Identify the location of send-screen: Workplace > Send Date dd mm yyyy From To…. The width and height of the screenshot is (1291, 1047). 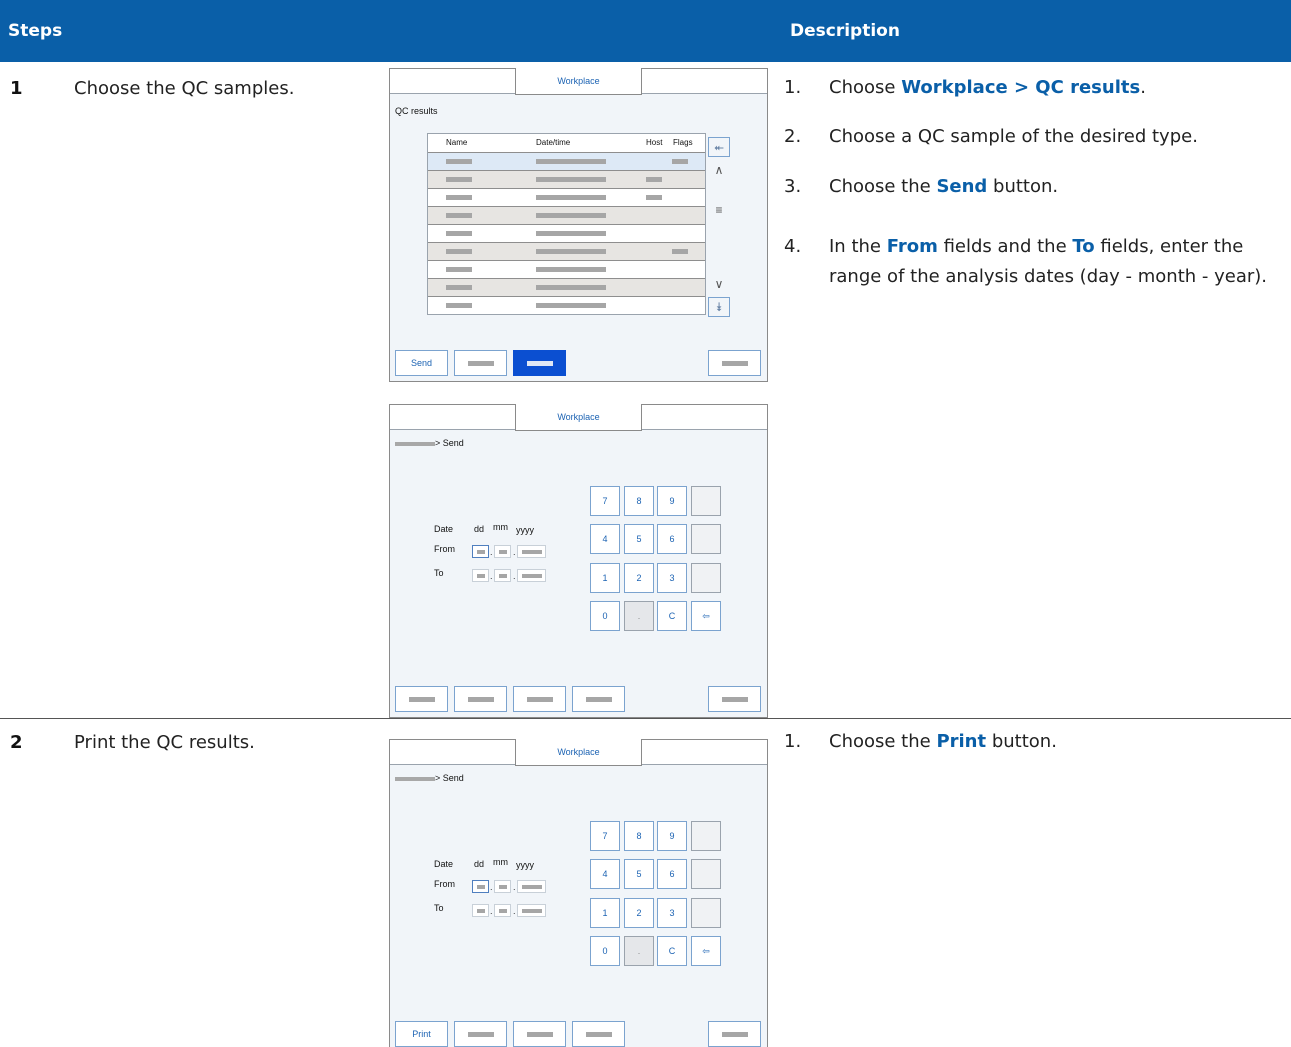
(578, 561).